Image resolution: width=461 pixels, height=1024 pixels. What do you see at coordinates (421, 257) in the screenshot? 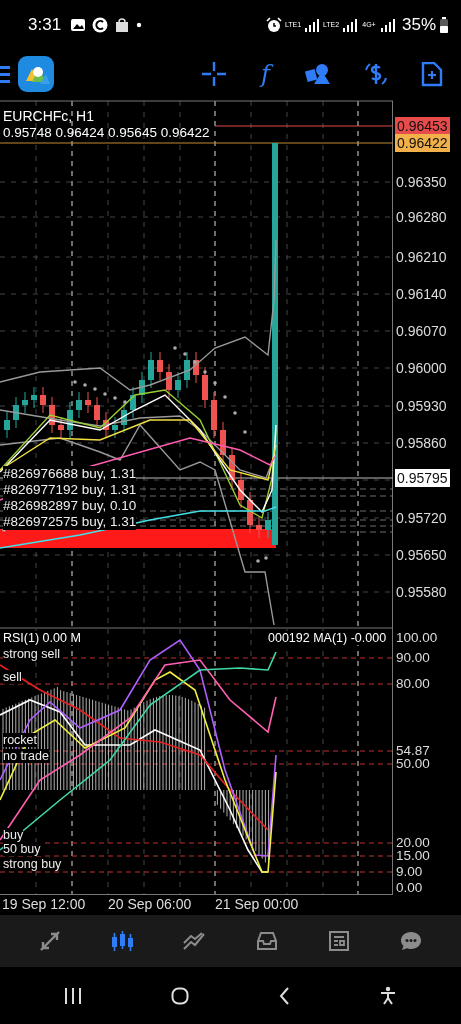
I see `price-tick: 0.96210` at bounding box center [421, 257].